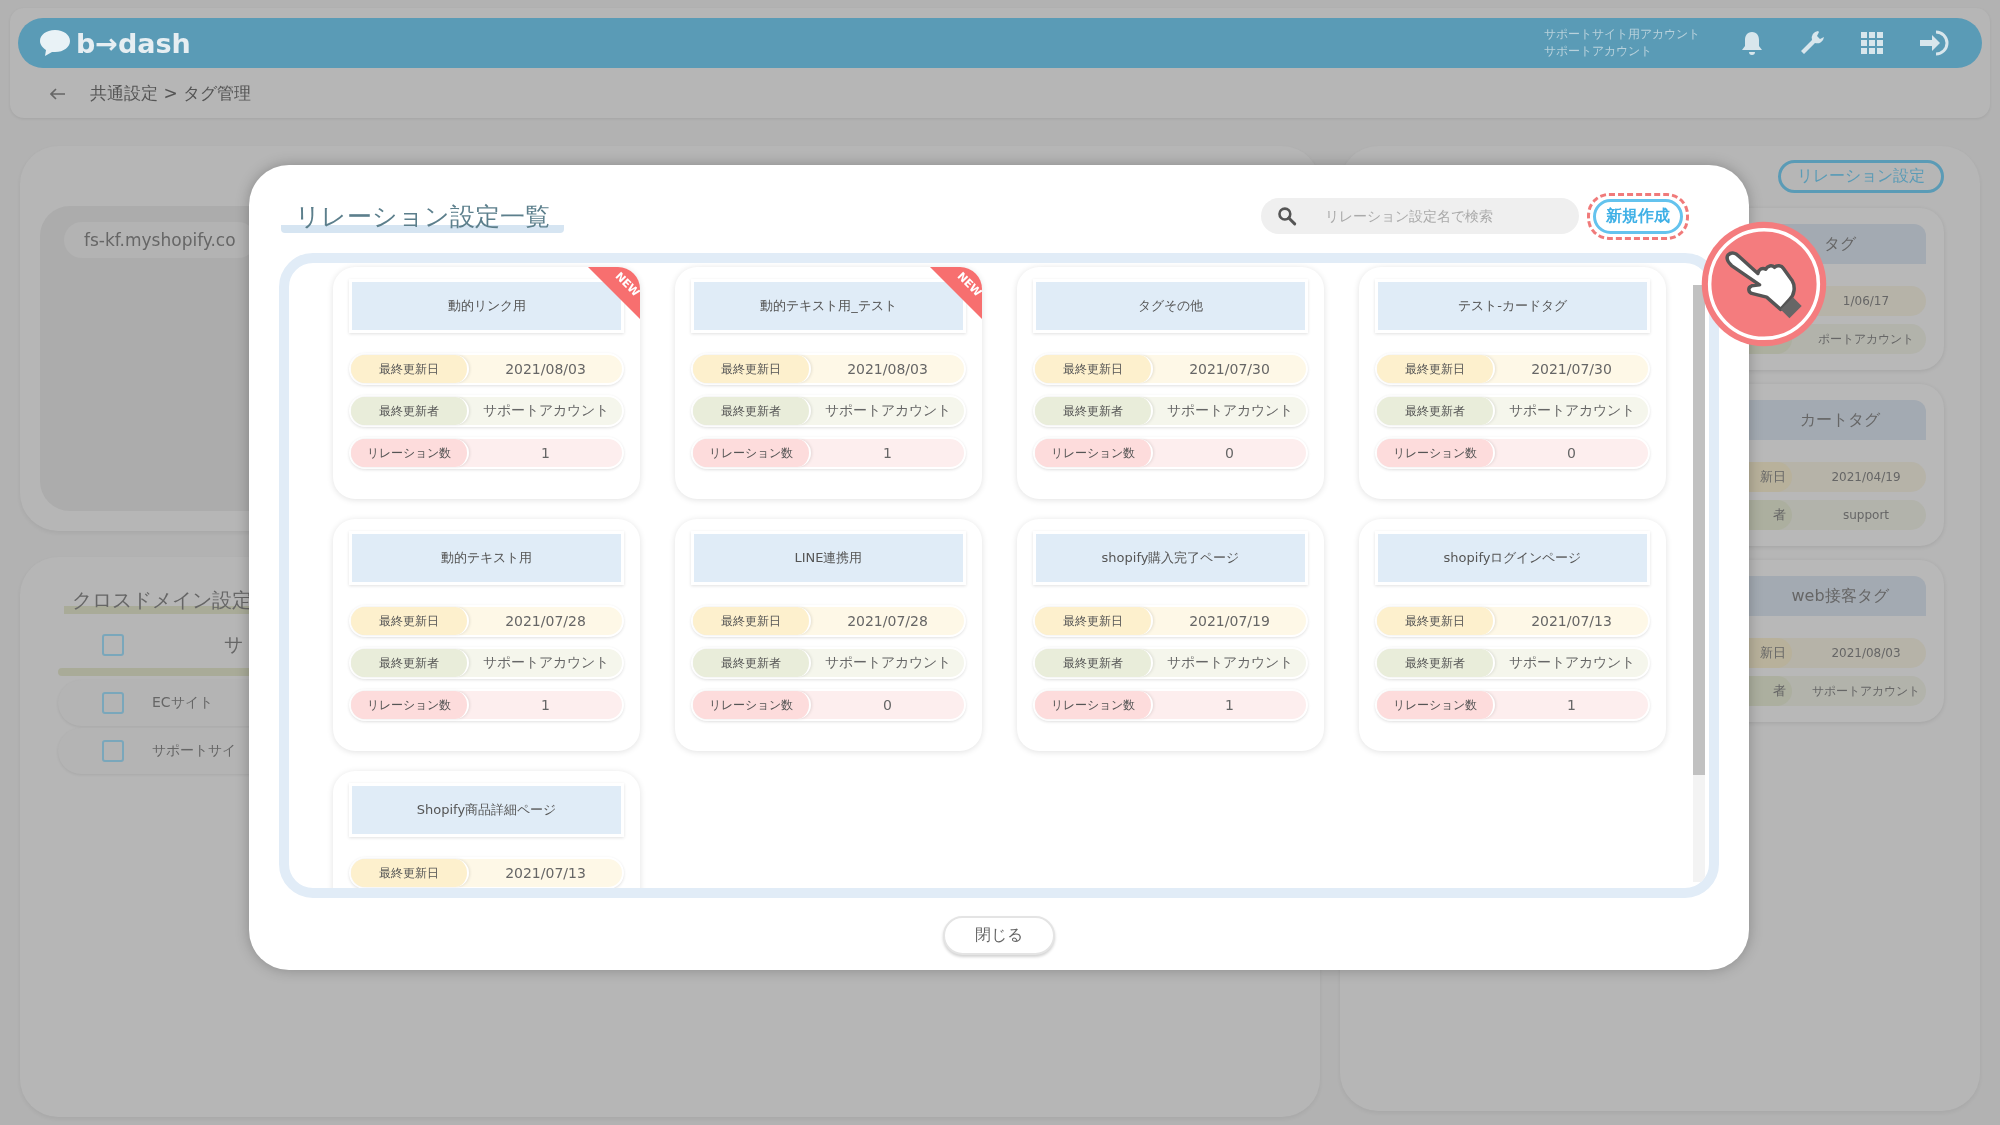  I want to click on relation-card: Shopify商品詳細ページ 最終更新日 2021/07/13, so click(486, 829).